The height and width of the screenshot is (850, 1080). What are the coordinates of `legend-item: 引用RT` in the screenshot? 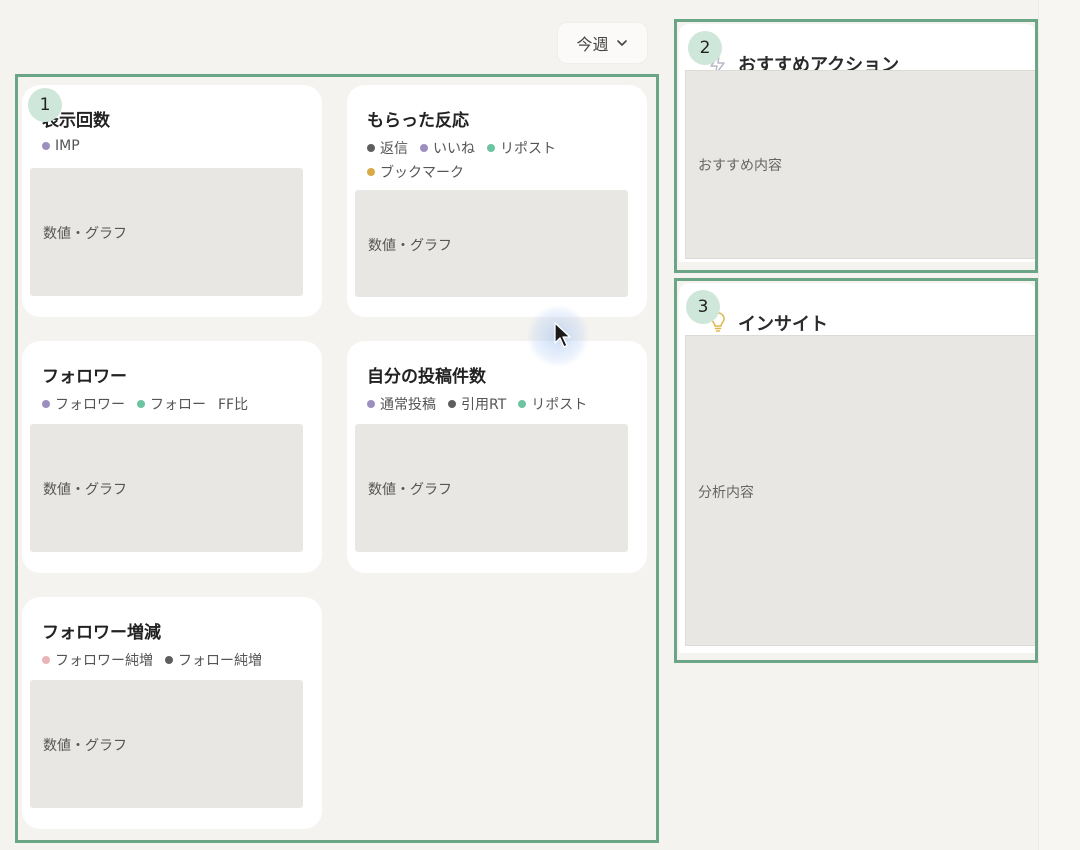 It's located at (477, 404).